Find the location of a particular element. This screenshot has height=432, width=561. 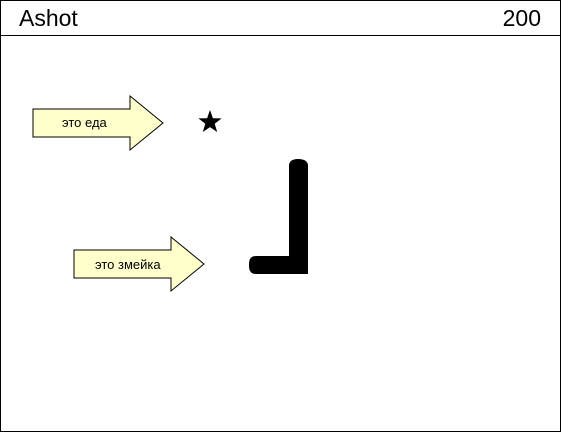

snake is located at coordinates (279, 217).